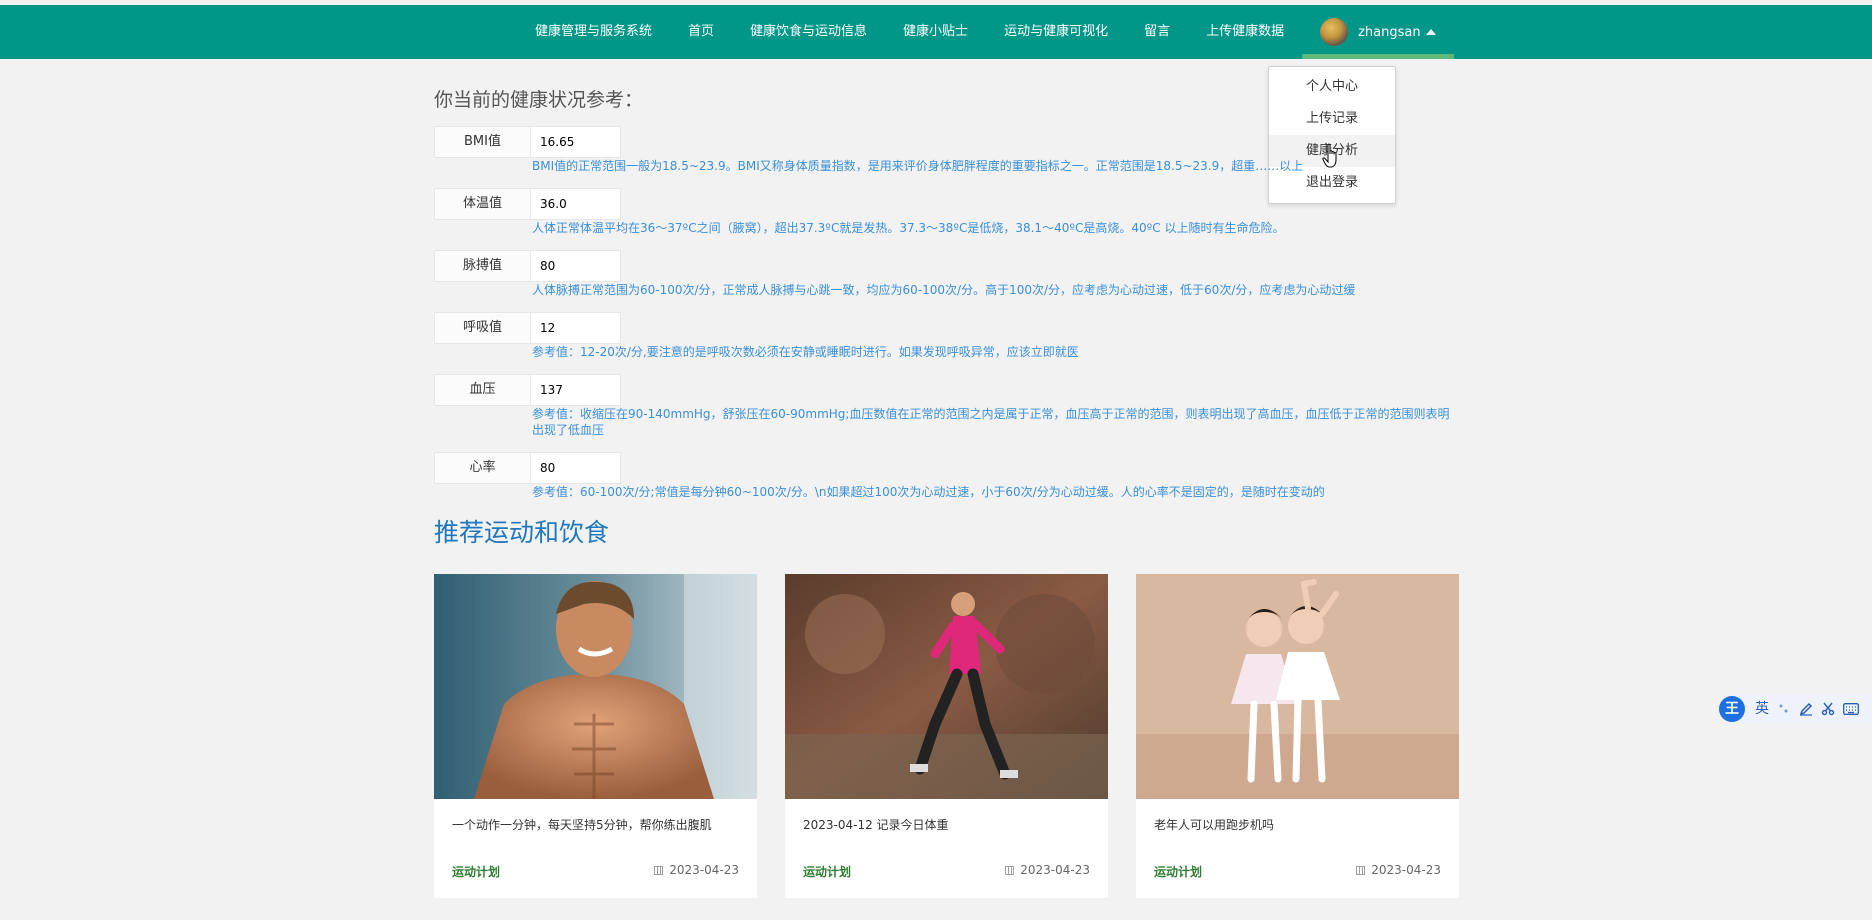 The width and height of the screenshot is (1872, 920). Describe the element at coordinates (576, 204) in the screenshot. I see `temperature-input: 36.0` at that location.